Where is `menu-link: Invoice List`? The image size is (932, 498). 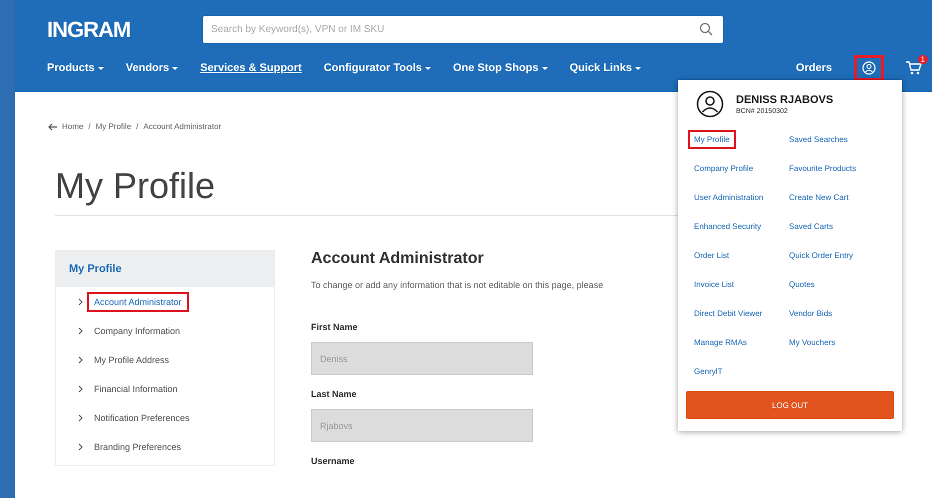 menu-link: Invoice List is located at coordinates (714, 284).